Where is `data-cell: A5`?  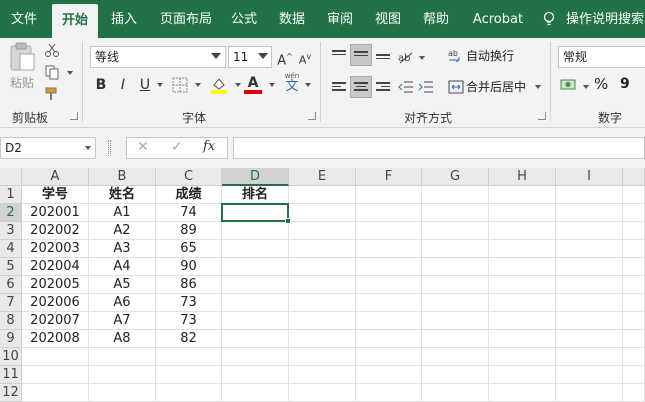 data-cell: A5 is located at coordinates (122, 285).